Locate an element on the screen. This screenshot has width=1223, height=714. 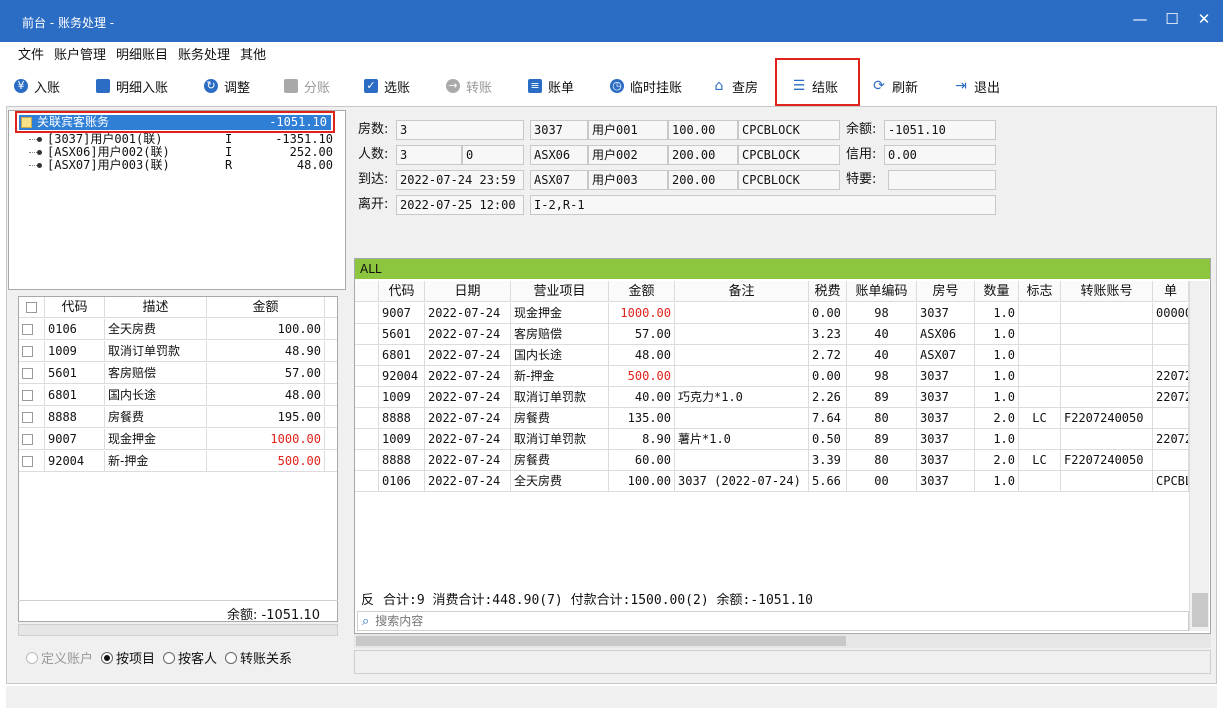
tree-node-3037: [3037]用户001(联) I -1351.10 is located at coordinates (184, 139).